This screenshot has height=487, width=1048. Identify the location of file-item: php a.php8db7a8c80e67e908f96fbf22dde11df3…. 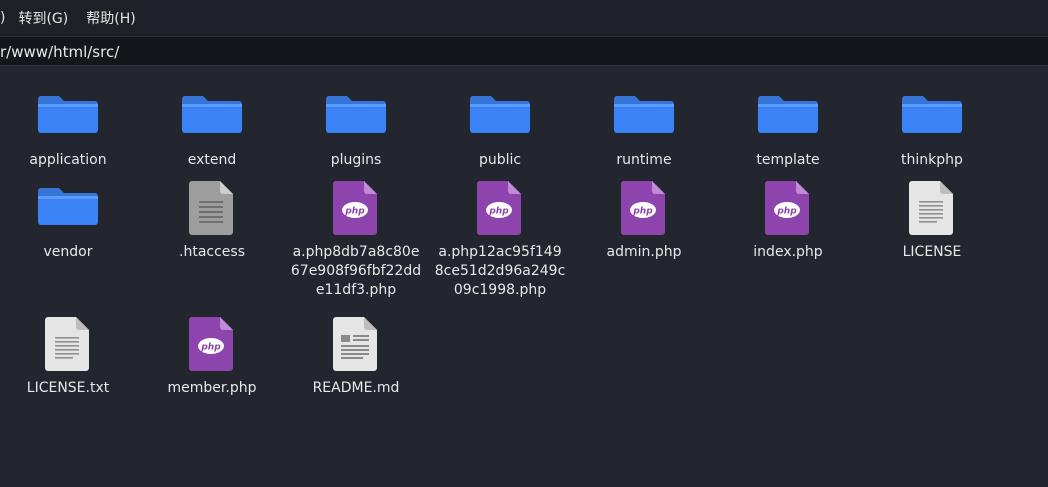
(356, 239).